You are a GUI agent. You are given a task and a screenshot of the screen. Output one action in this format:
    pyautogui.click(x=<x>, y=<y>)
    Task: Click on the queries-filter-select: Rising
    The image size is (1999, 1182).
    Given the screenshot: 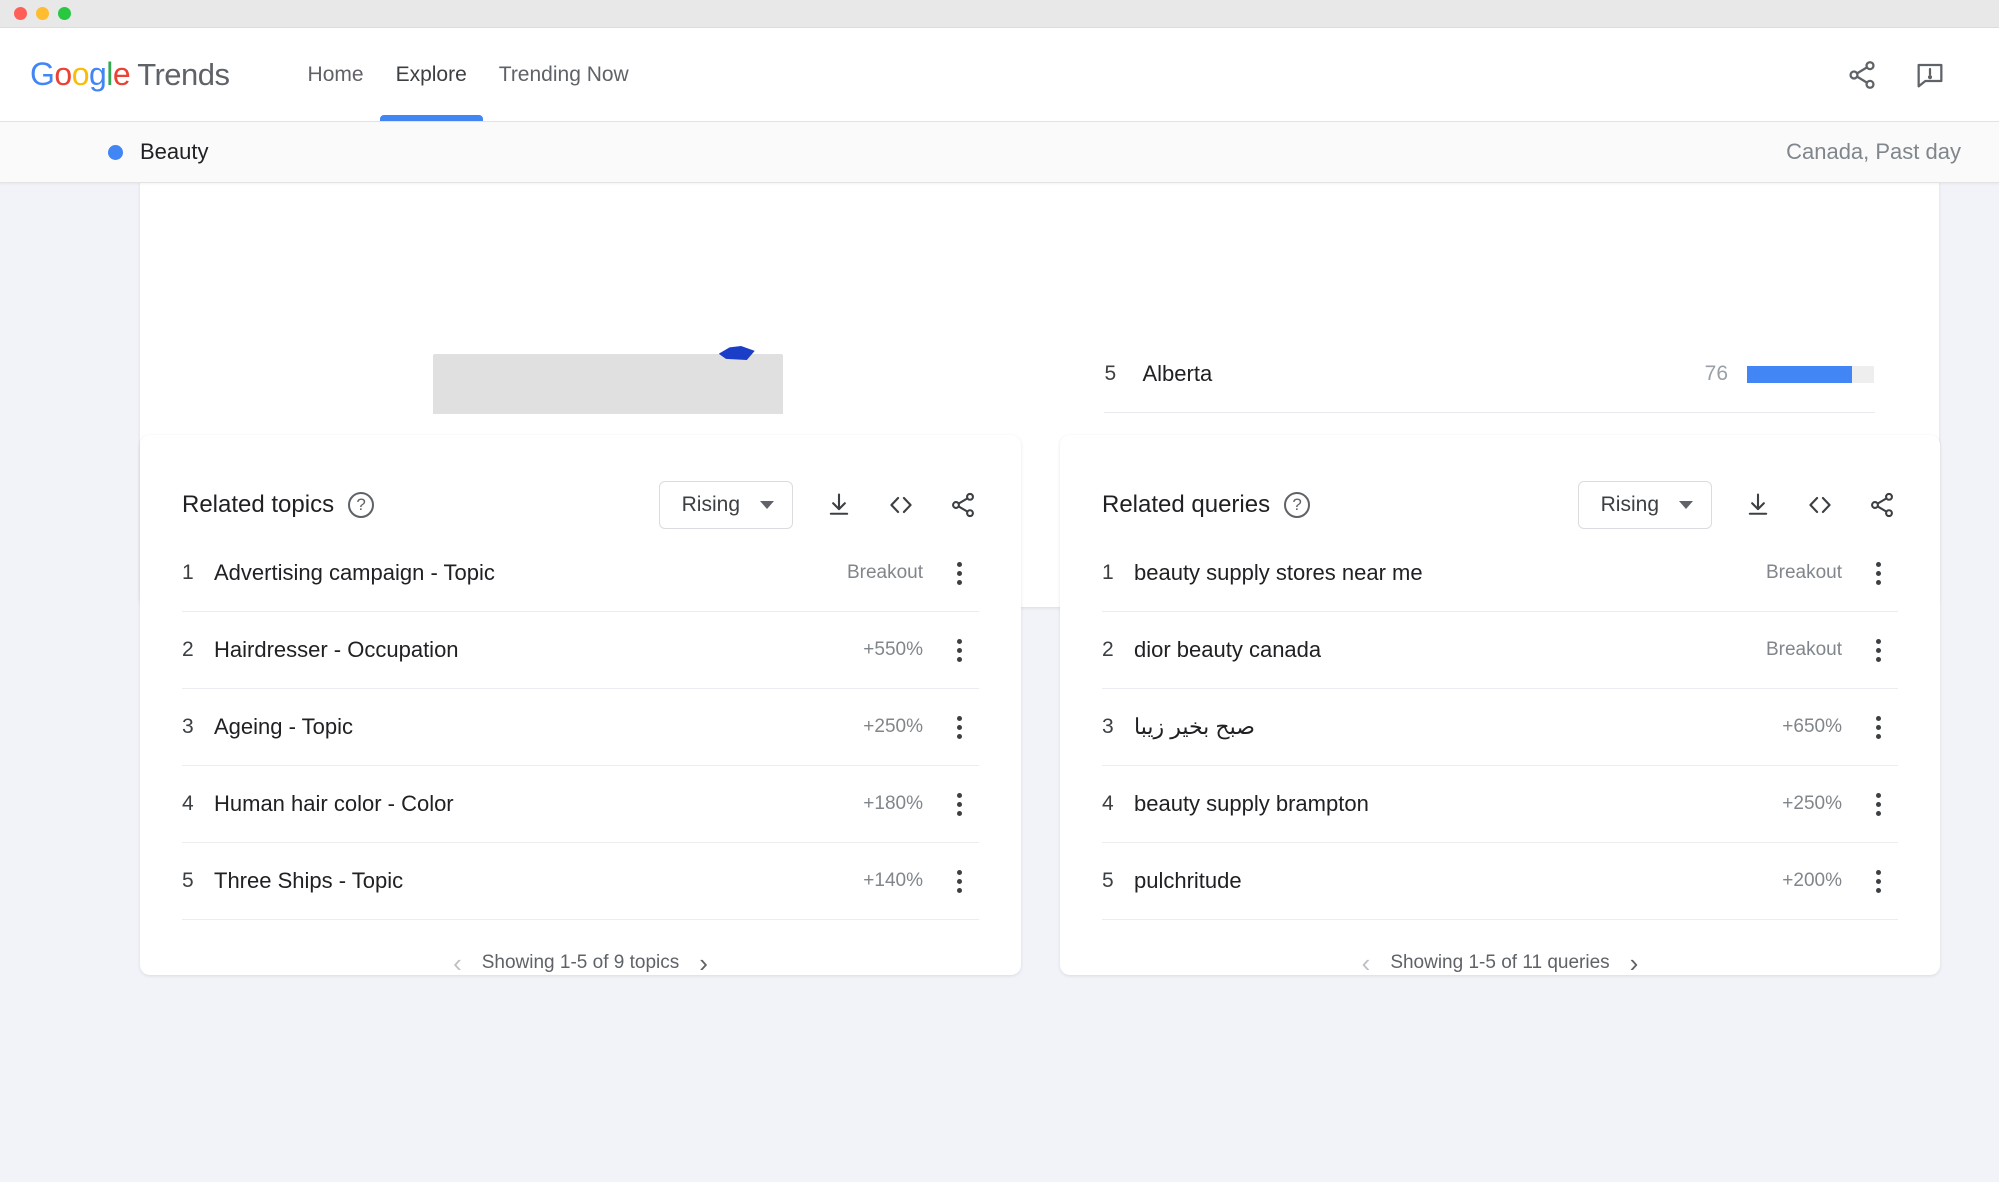 What is the action you would take?
    pyautogui.click(x=1644, y=505)
    